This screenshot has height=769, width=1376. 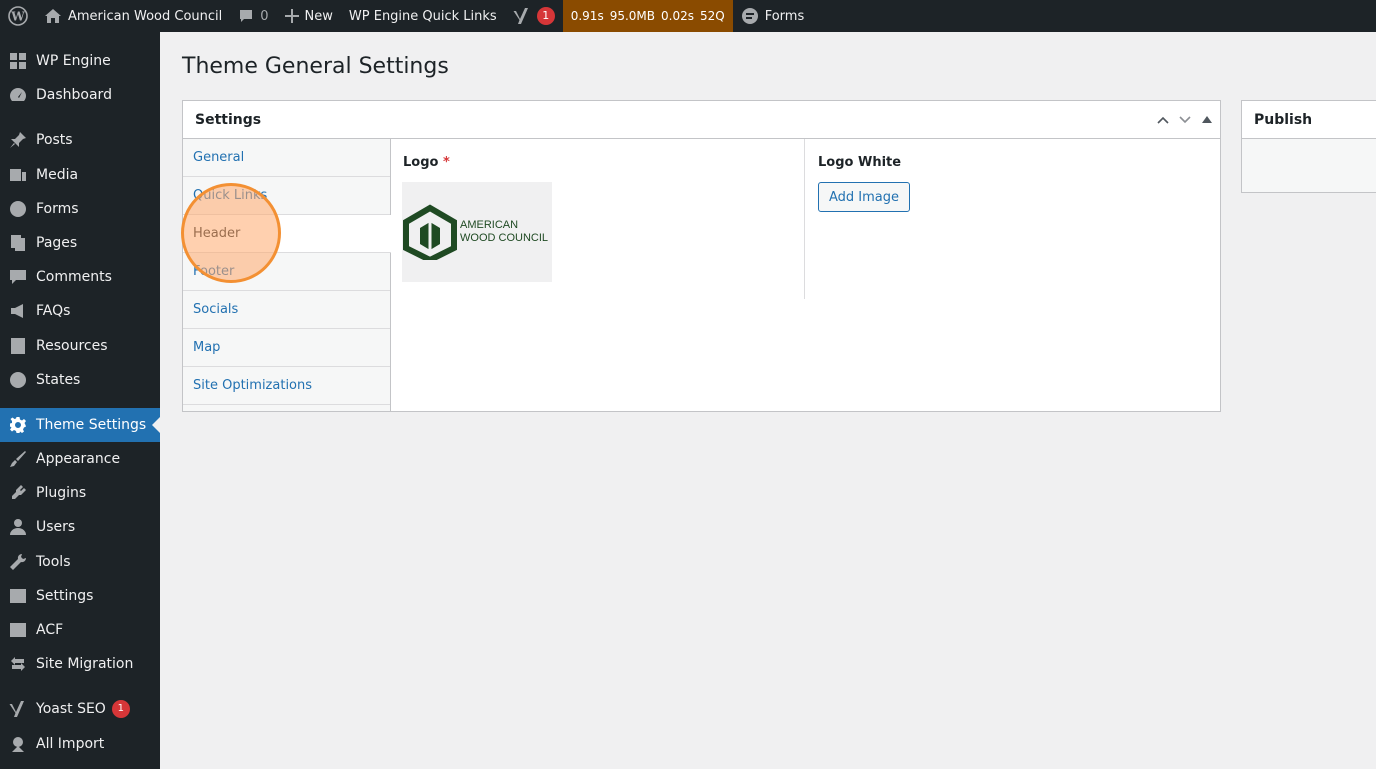 I want to click on move-up-icon, so click(x=1163, y=120).